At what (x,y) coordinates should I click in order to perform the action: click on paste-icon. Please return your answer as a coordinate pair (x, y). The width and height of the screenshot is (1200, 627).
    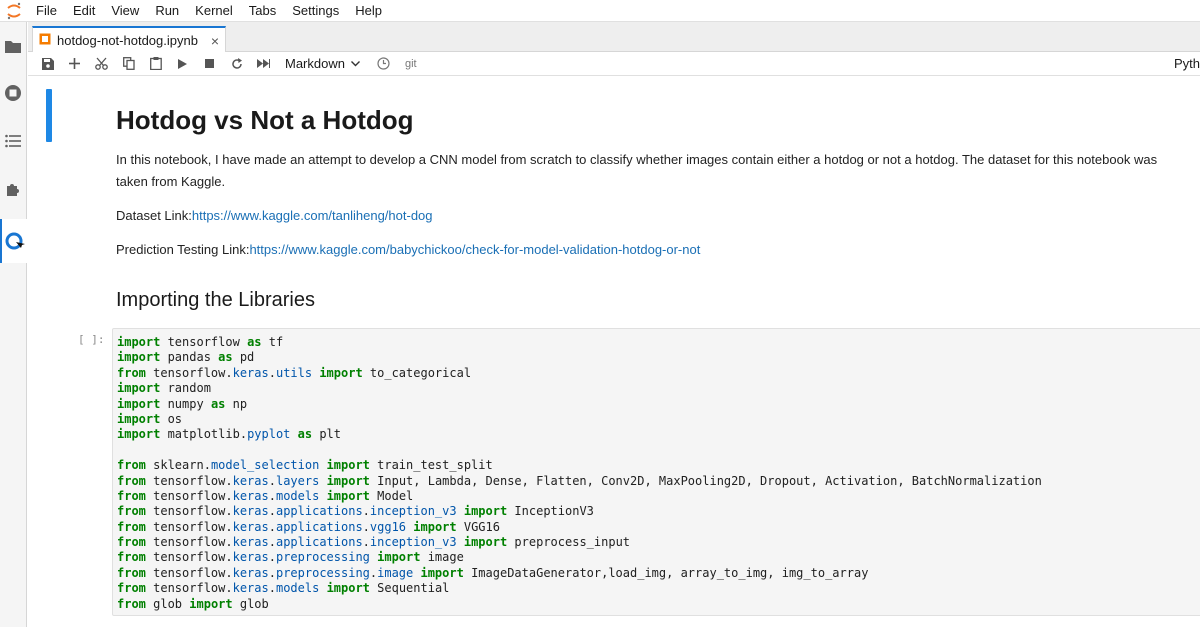
    Looking at the image, I should click on (155, 64).